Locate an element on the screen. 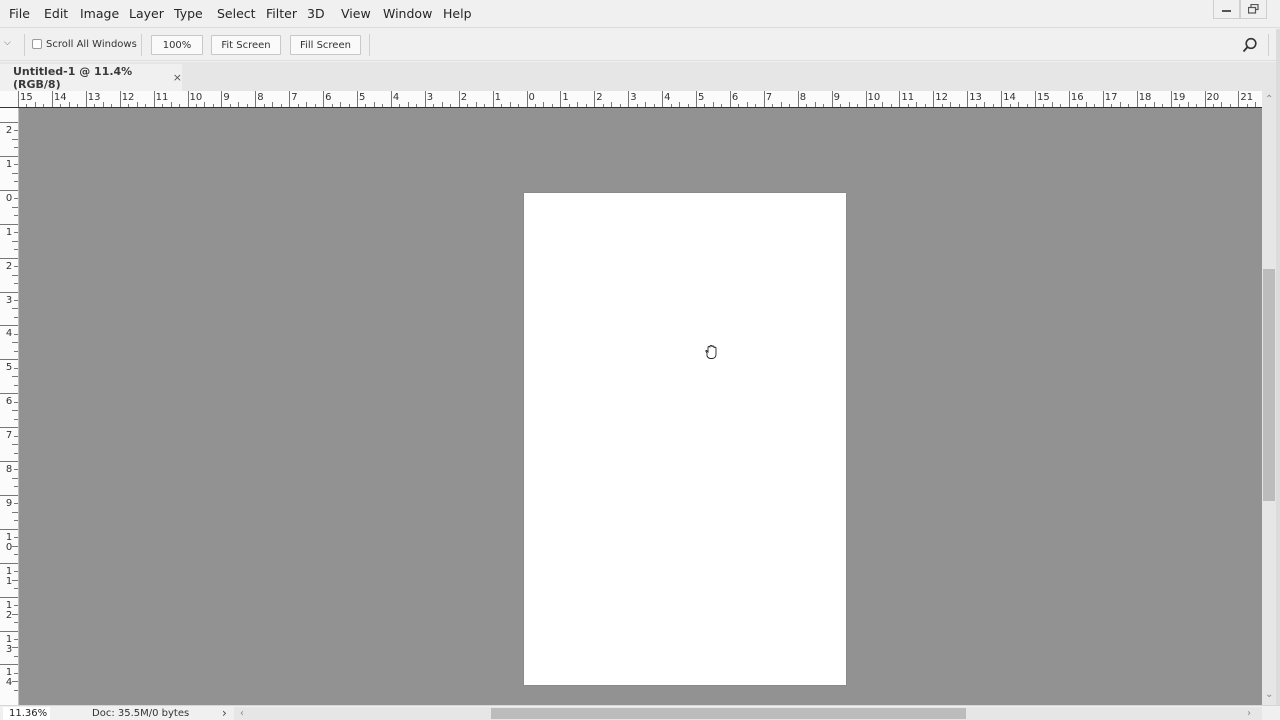  minimize-button is located at coordinates (1226, 9).